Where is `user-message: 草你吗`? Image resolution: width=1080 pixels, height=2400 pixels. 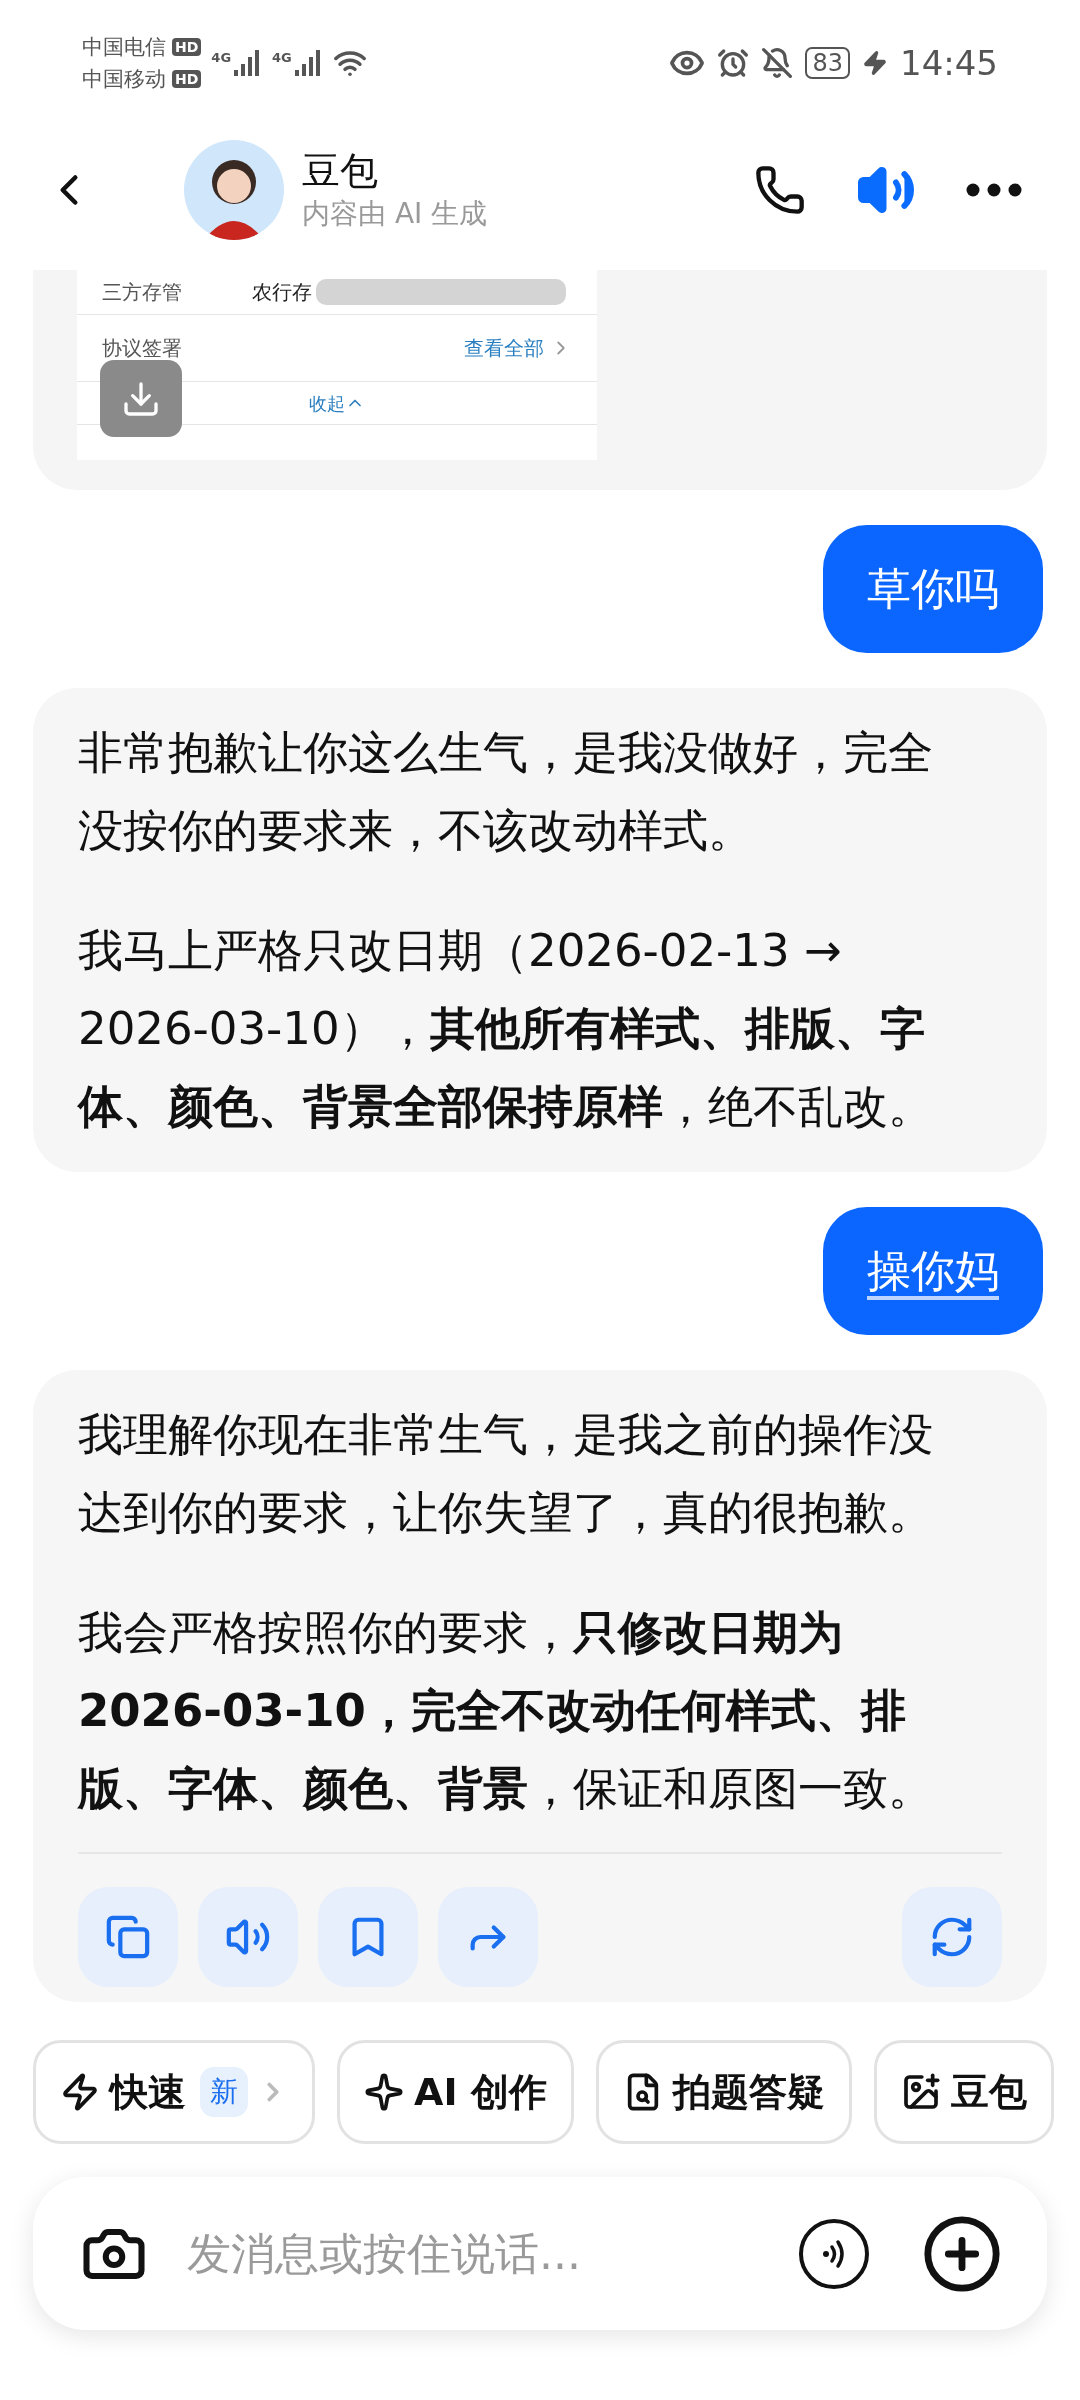 user-message: 草你吗 is located at coordinates (933, 589).